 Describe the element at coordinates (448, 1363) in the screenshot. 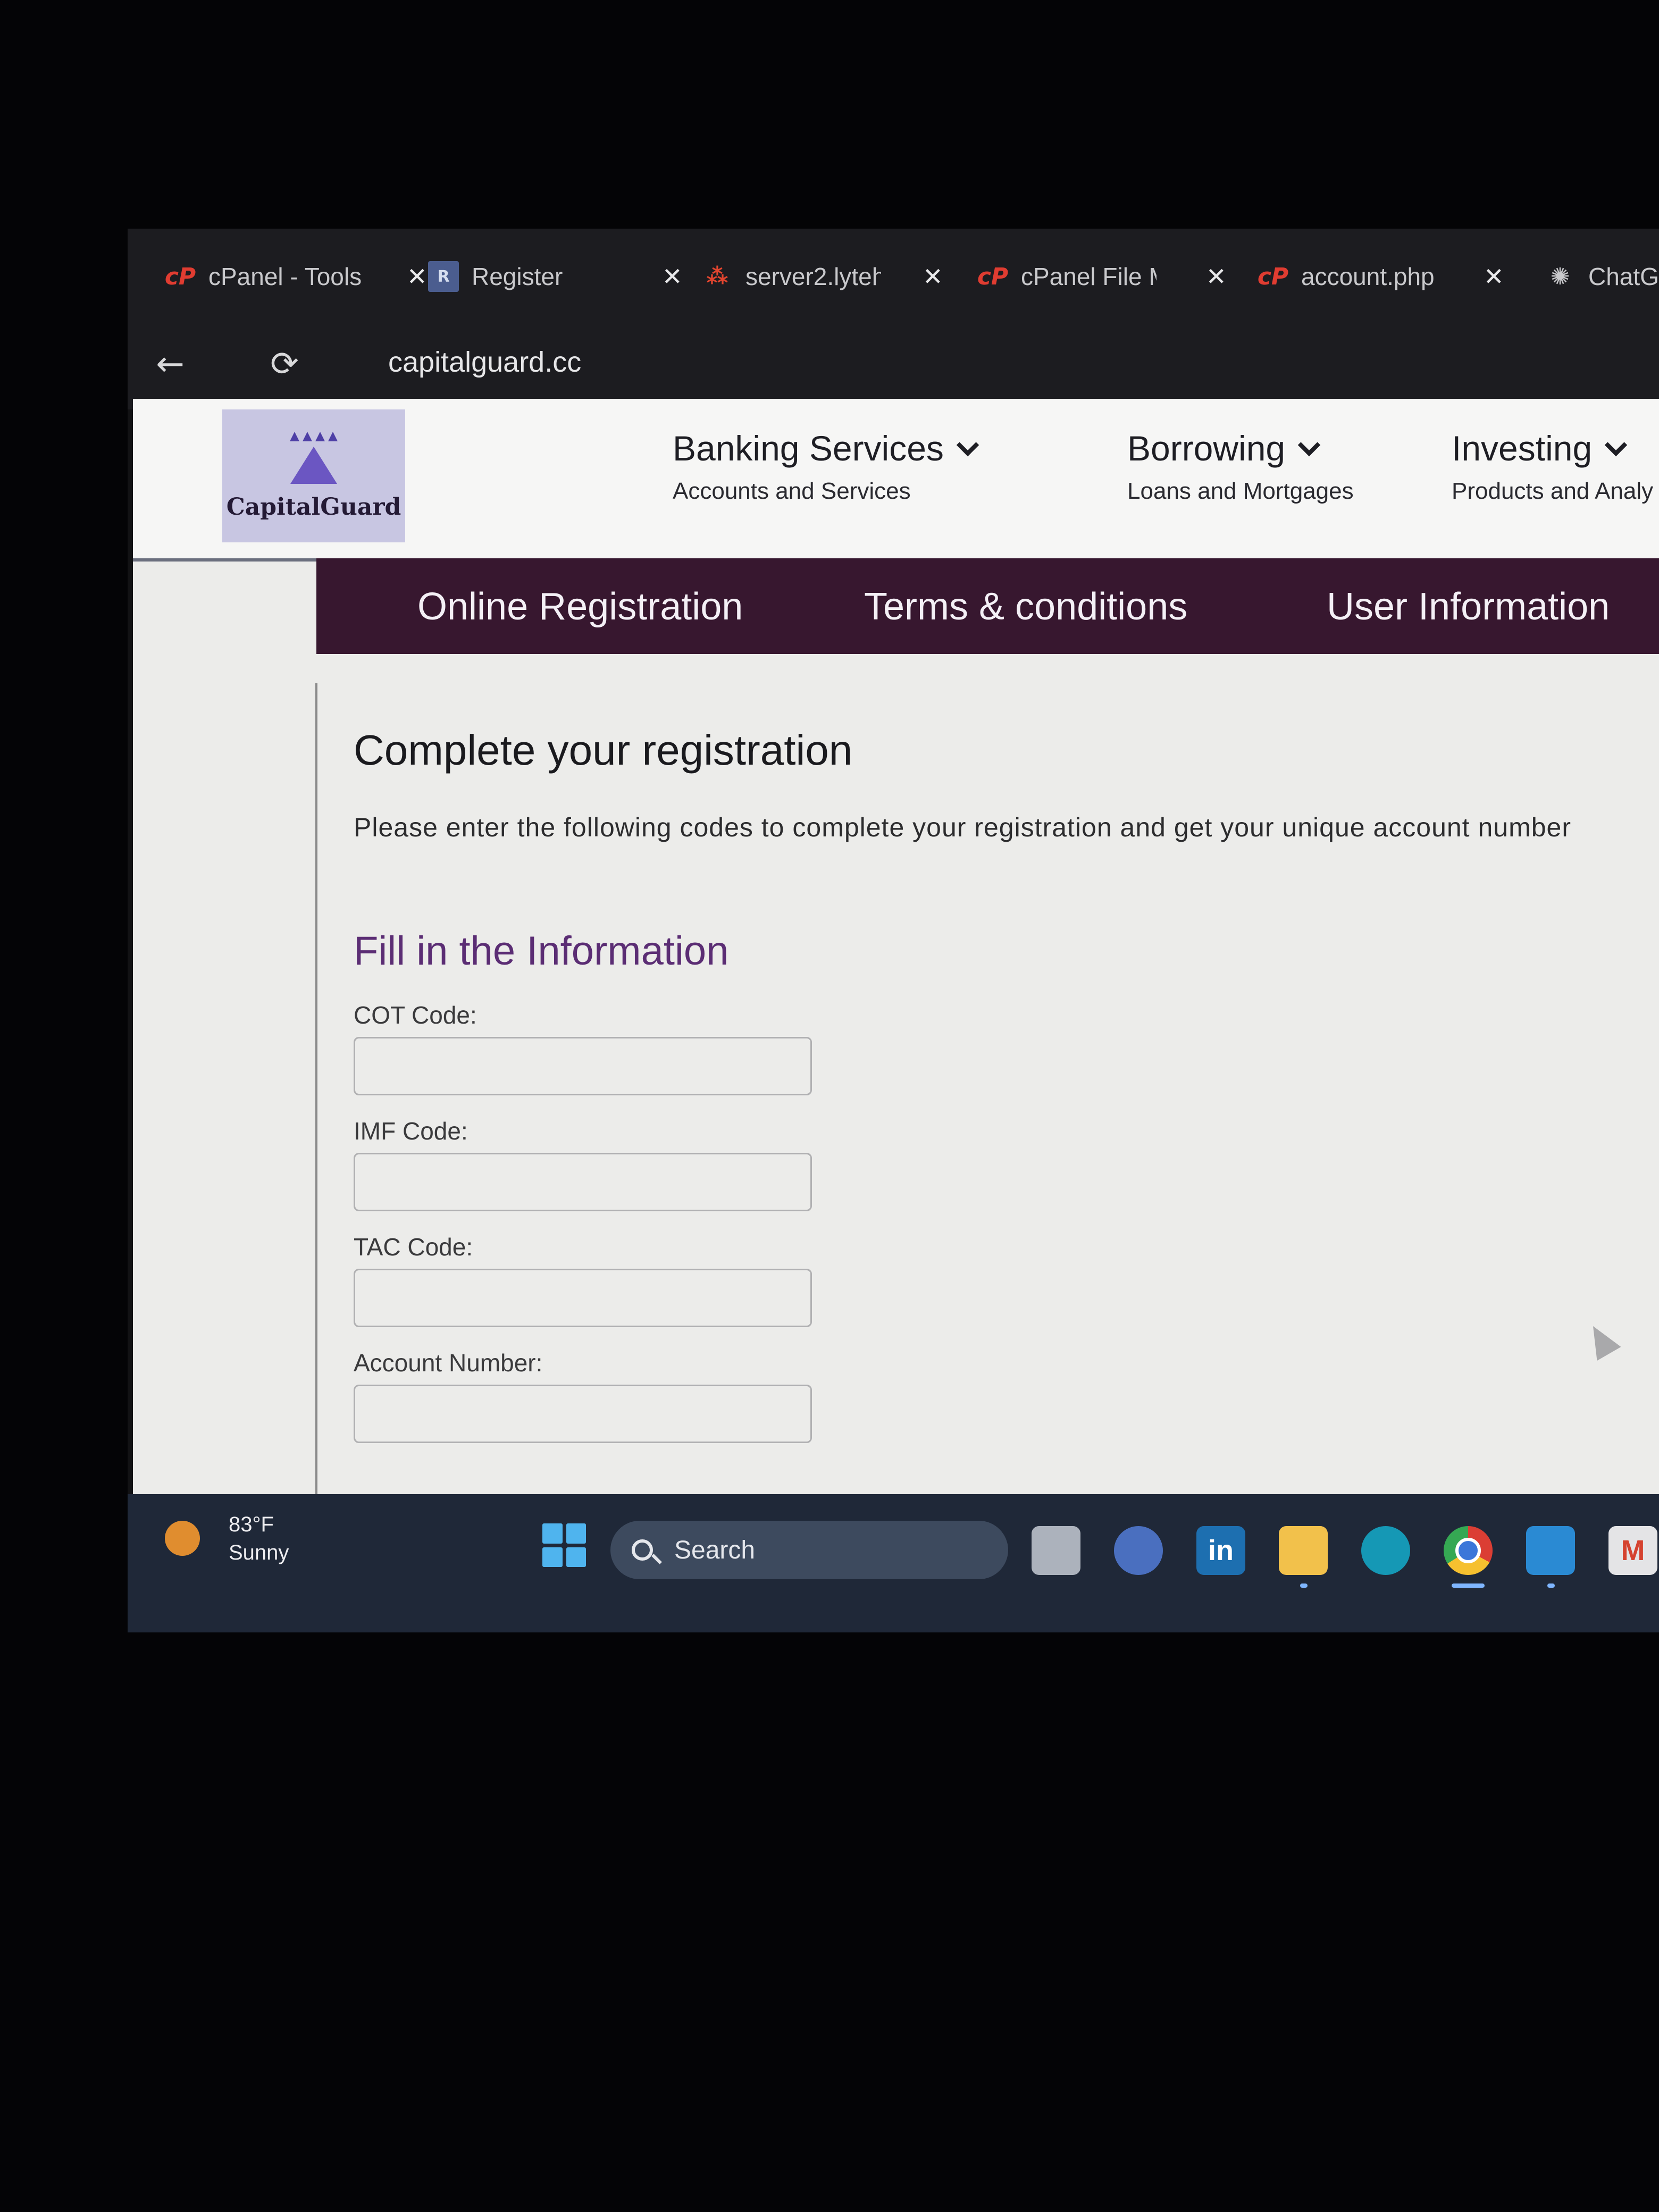

I see `account-number-label: Account Number:` at that location.